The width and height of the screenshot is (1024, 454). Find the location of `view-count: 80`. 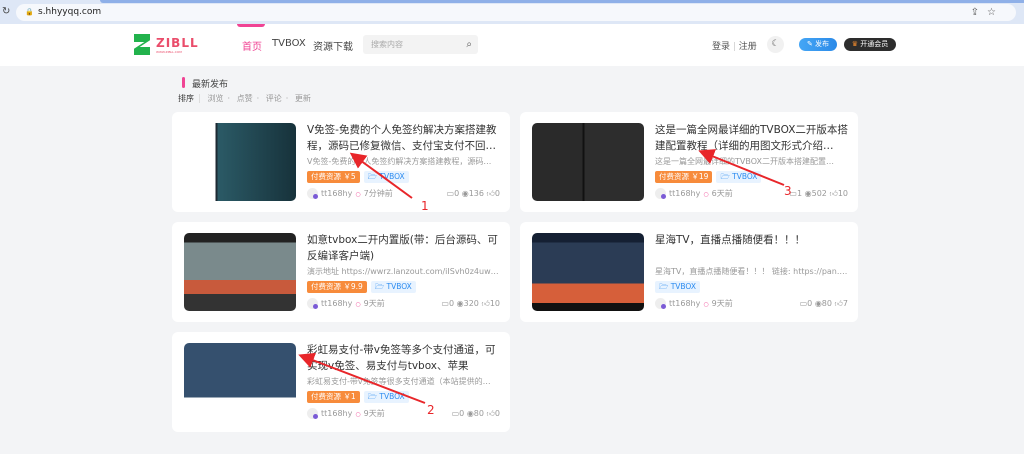

view-count: 80 is located at coordinates (478, 413).